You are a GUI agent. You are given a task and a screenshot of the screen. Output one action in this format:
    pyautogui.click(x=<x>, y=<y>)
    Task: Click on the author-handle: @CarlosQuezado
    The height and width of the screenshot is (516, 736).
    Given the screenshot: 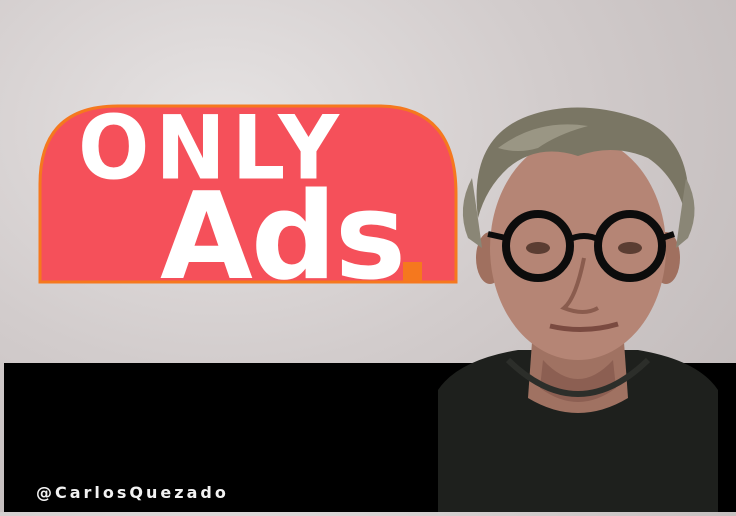 What is the action you would take?
    pyautogui.click(x=132, y=492)
    